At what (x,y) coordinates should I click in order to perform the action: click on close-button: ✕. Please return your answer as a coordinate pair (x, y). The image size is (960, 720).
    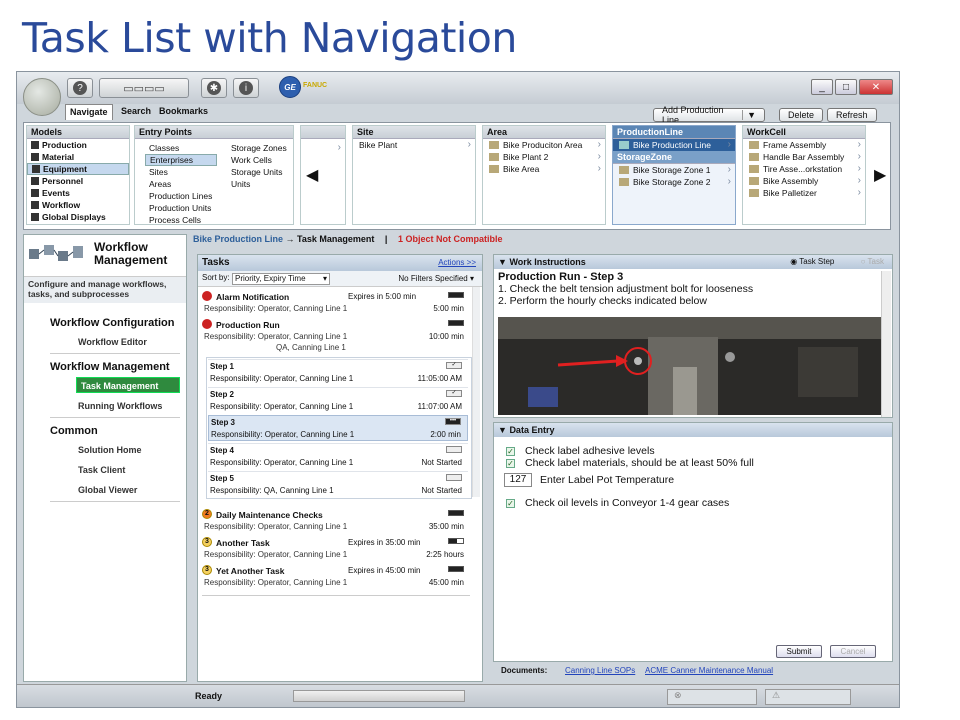
    Looking at the image, I should click on (876, 87).